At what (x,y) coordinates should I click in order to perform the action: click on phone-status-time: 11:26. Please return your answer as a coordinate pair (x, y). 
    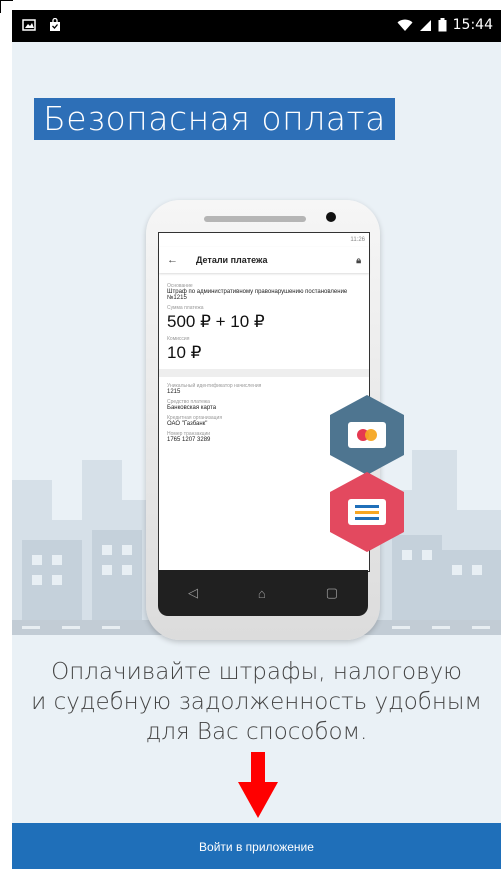
    Looking at the image, I should click on (357, 240).